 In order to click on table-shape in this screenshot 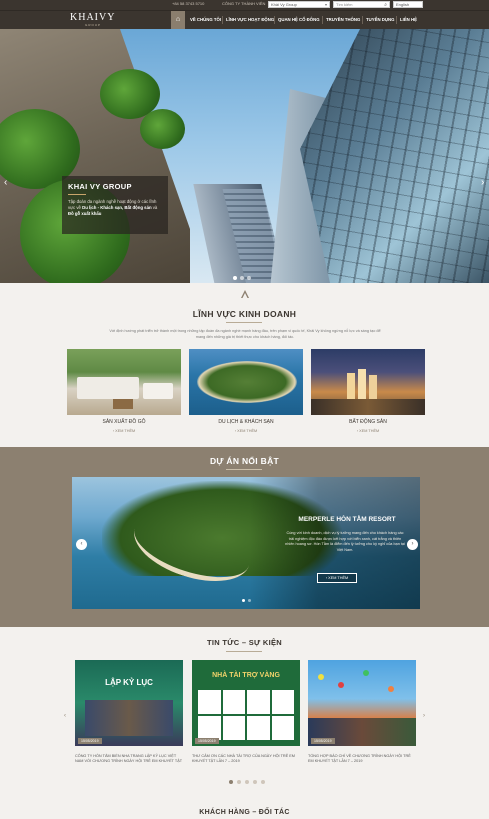, I will do `click(123, 404)`.